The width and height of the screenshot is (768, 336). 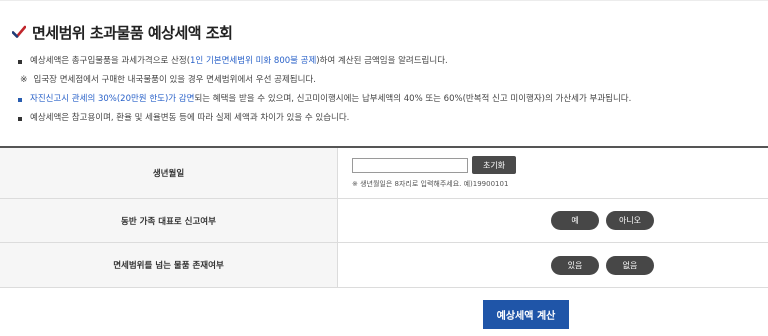 I want to click on page-title: 면세범위 초과물품 예상세액 조회, so click(x=122, y=32).